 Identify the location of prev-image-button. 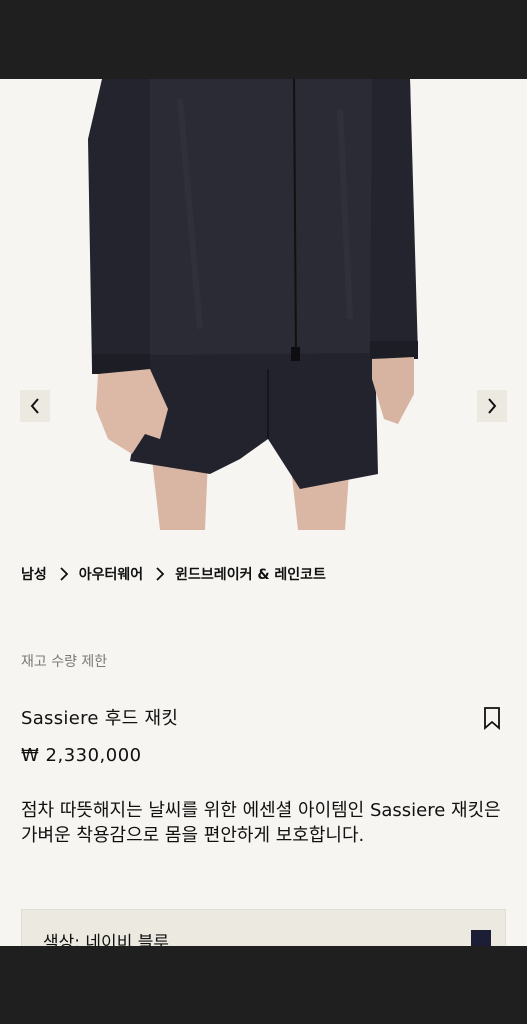
(35, 406).